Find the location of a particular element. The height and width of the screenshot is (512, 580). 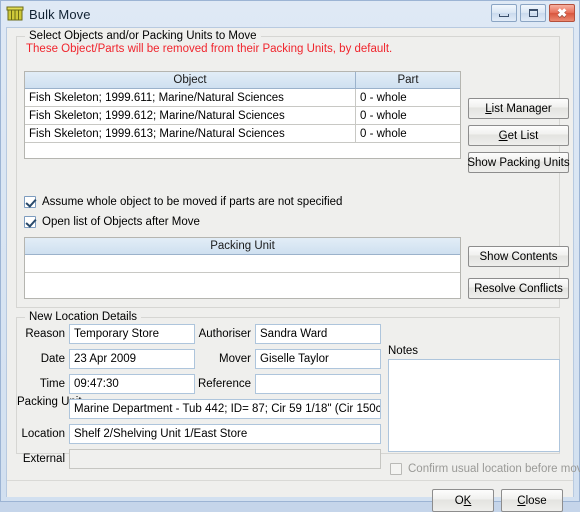

date-field: 23 Apr 2009 is located at coordinates (132, 359).